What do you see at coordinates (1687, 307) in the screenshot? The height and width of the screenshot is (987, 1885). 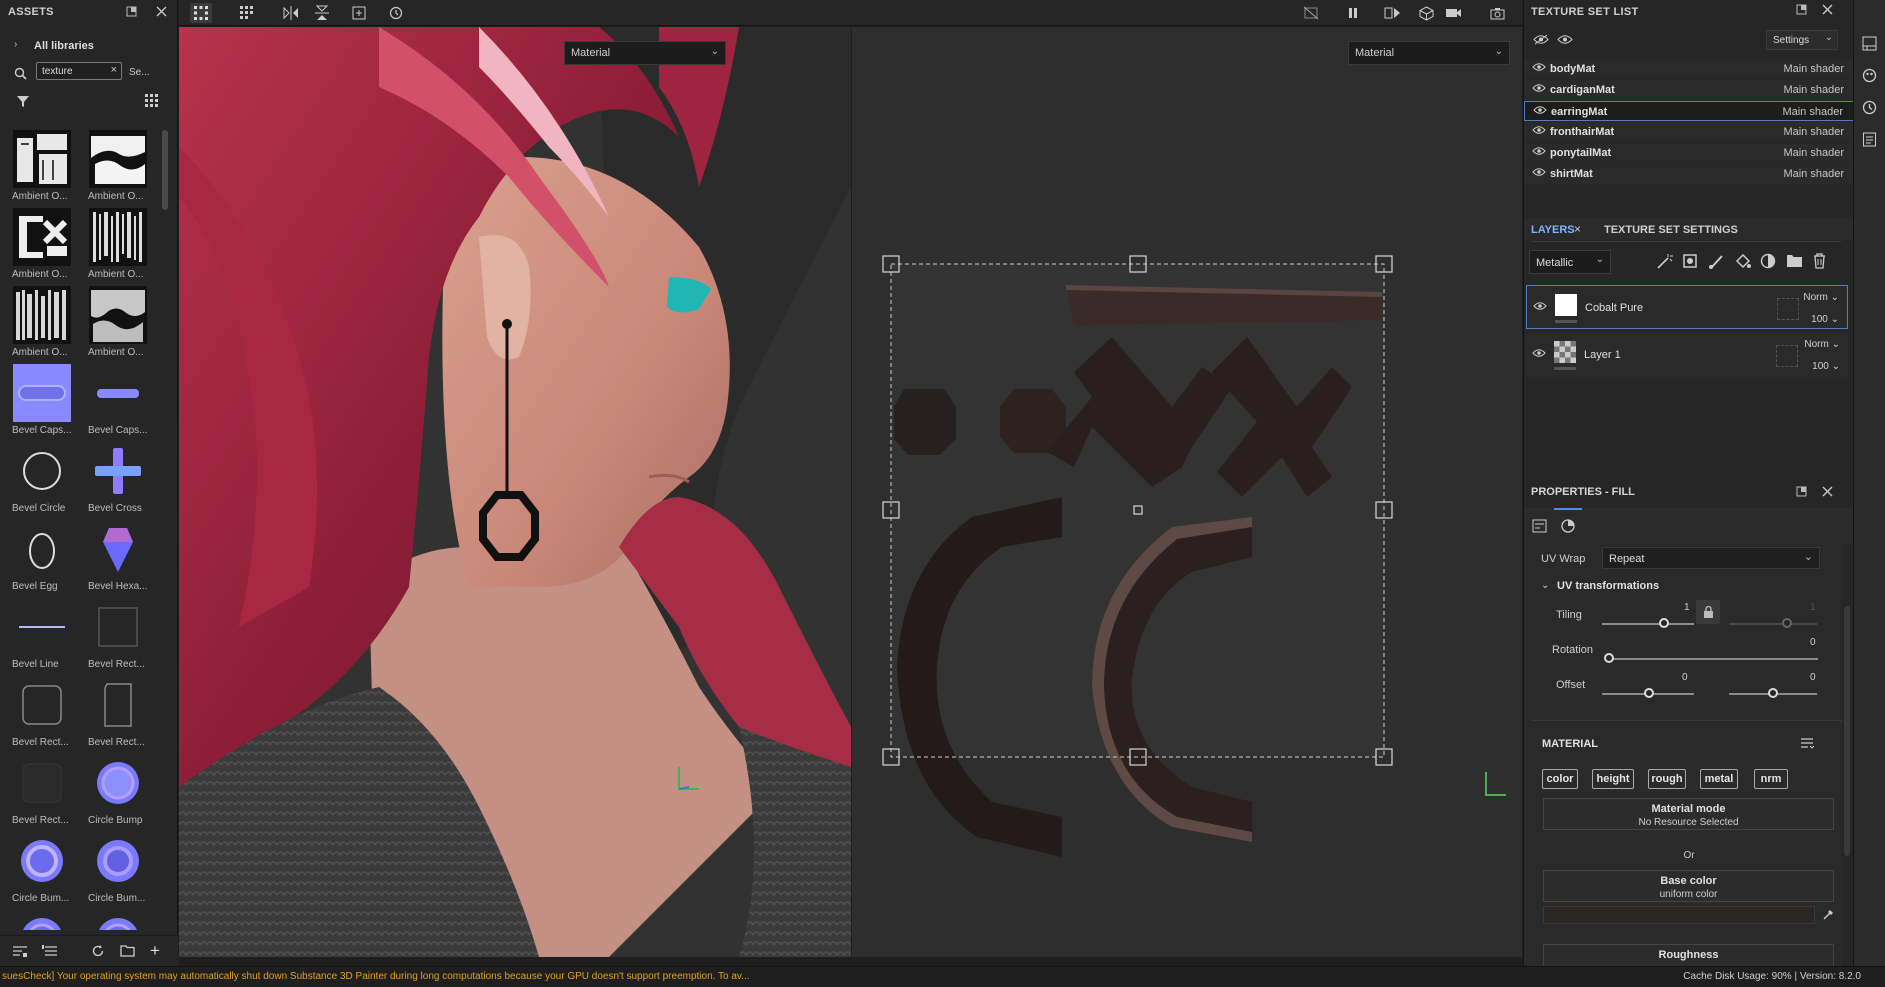 I see `layer-row: Cobalt Pure Norm ⌄ 100 ⌄` at bounding box center [1687, 307].